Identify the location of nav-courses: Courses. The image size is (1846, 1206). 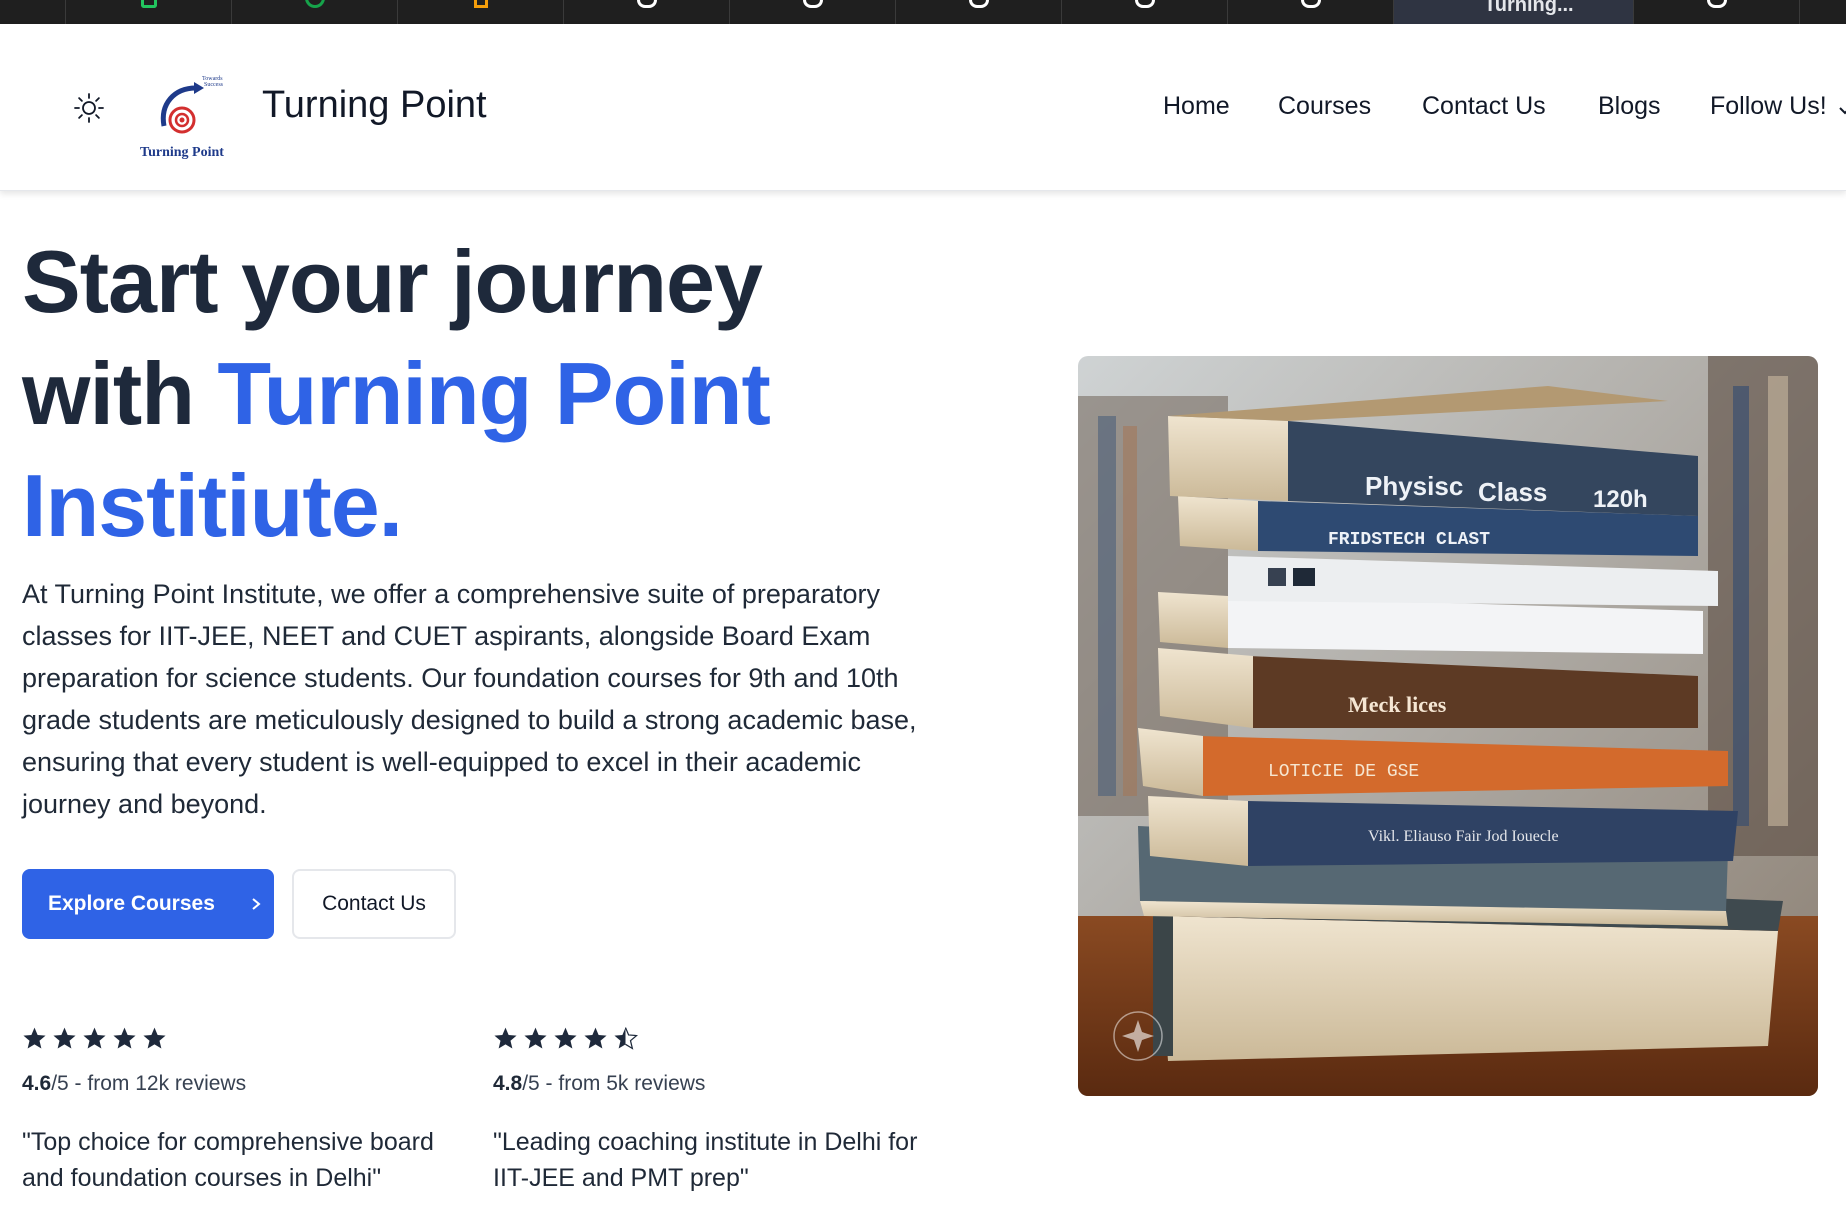
(1324, 106).